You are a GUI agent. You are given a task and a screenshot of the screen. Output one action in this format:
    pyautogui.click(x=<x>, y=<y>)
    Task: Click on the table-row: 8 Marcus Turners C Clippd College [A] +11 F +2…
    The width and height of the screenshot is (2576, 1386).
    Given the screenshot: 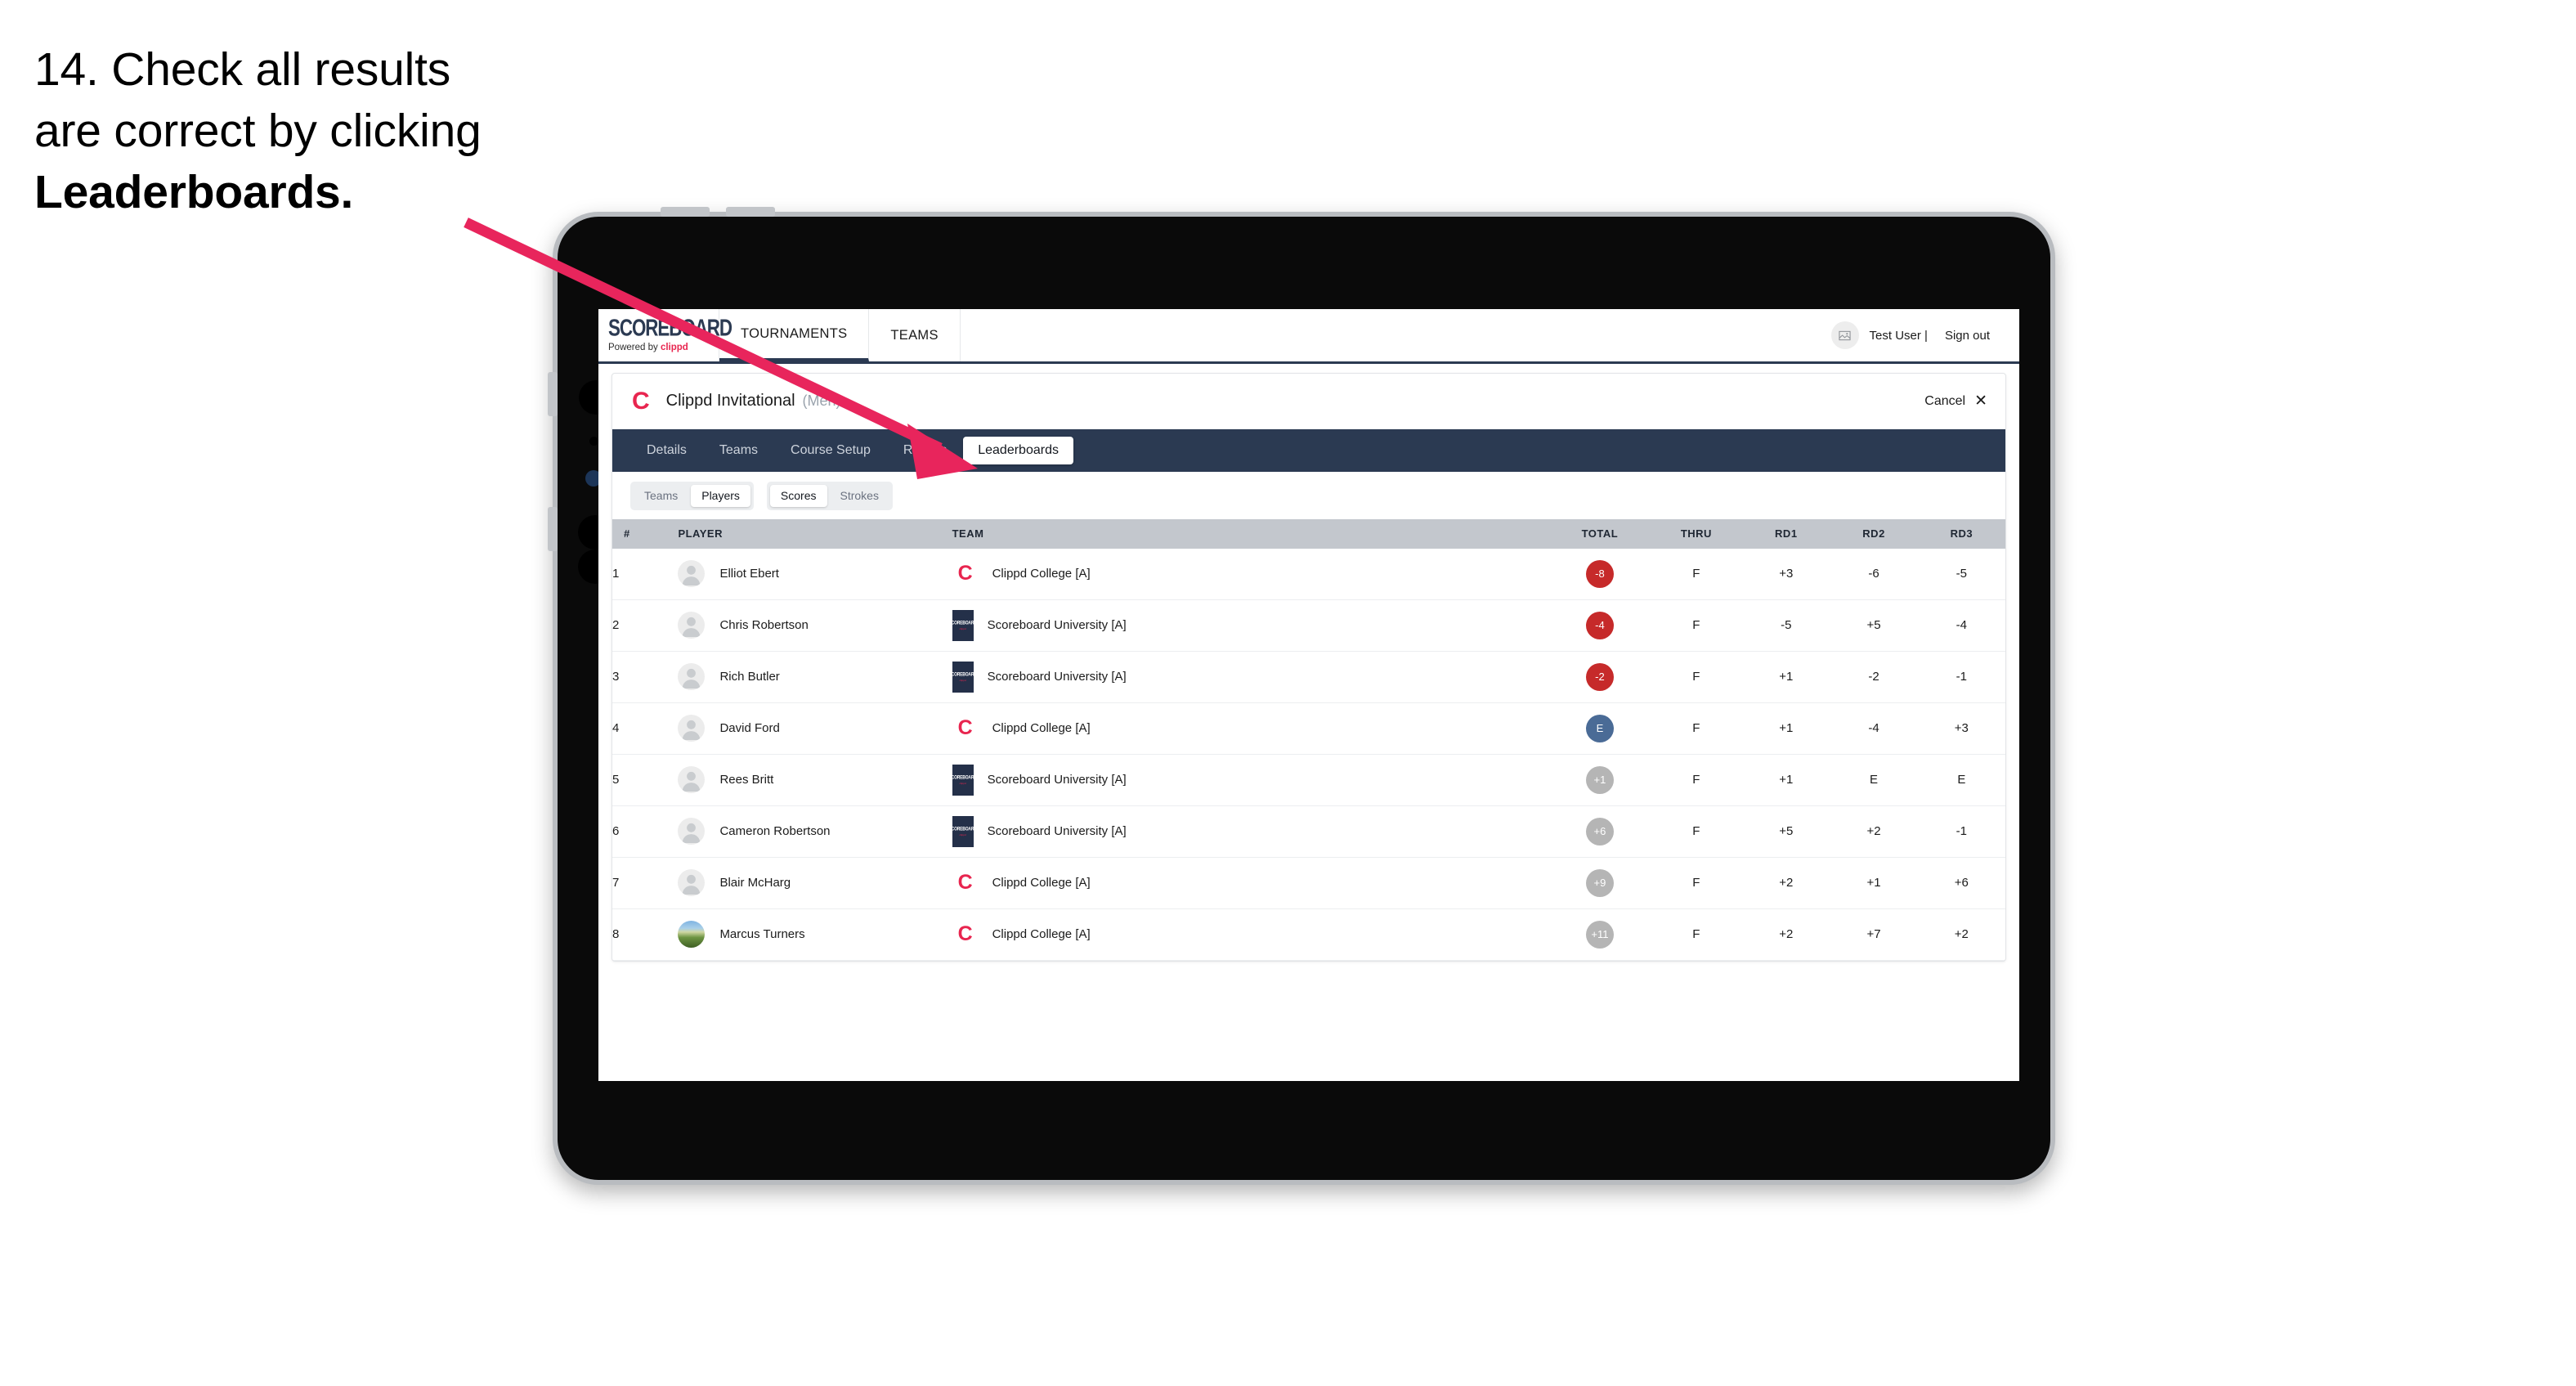 What is the action you would take?
    pyautogui.click(x=1308, y=935)
    